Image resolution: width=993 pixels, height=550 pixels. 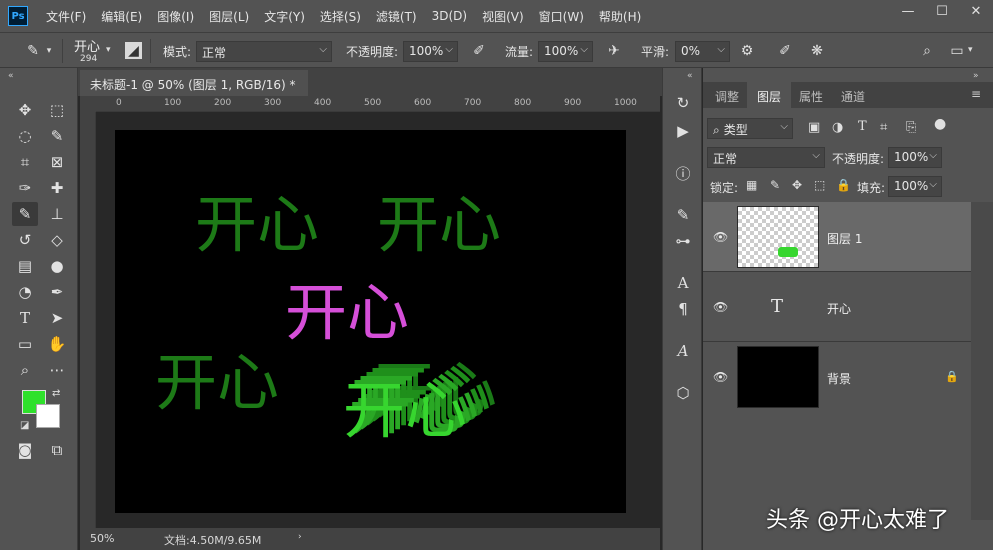 What do you see at coordinates (25, 214) in the screenshot?
I see `brush-tool-icon: ✎` at bounding box center [25, 214].